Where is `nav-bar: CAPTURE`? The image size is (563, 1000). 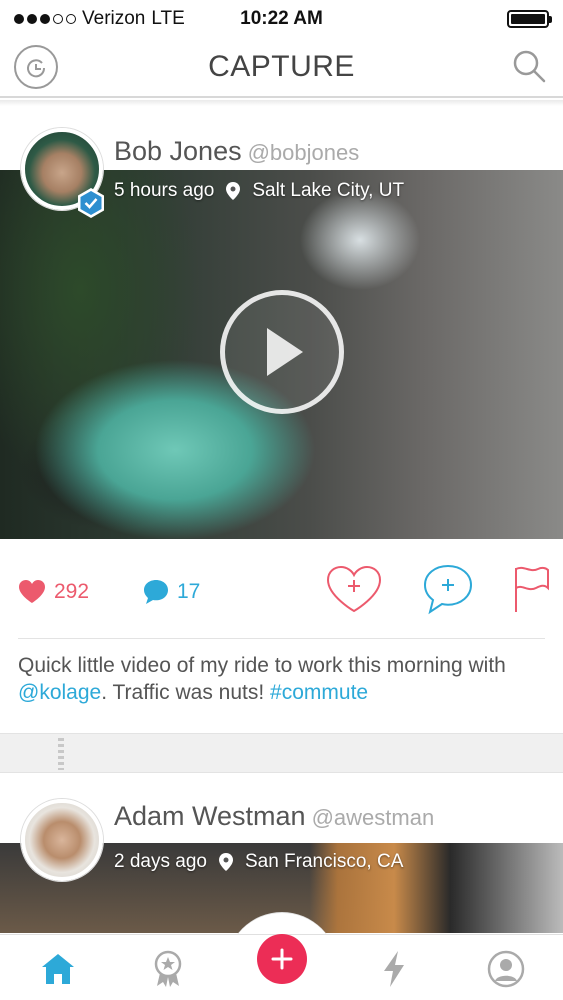 nav-bar: CAPTURE is located at coordinates (281, 68).